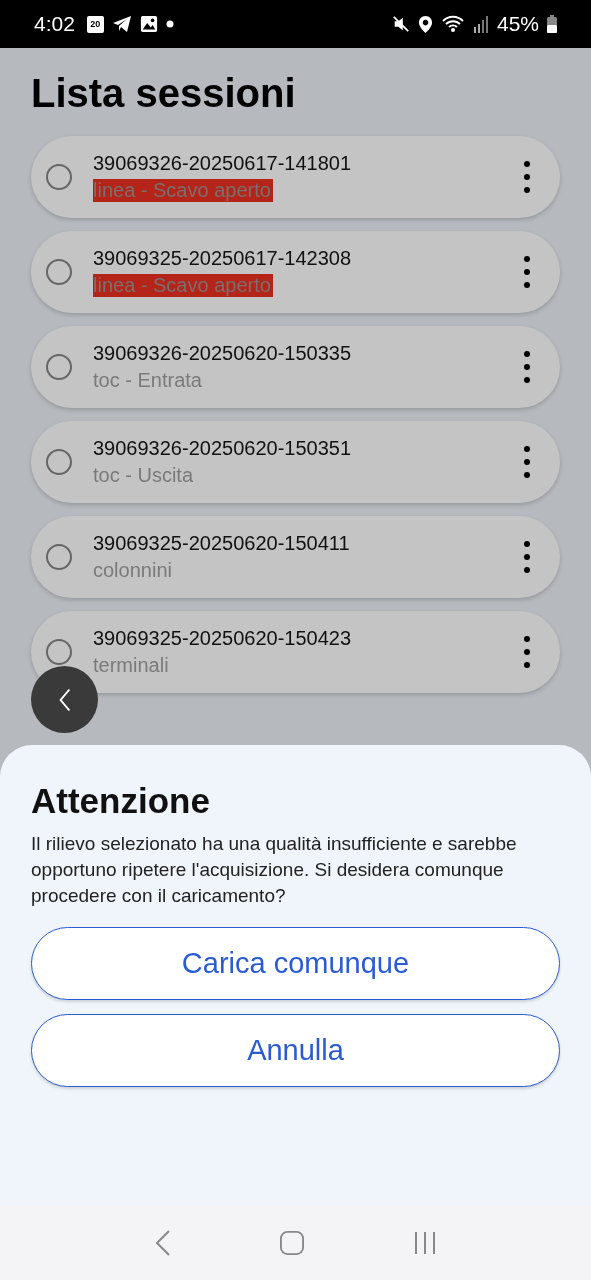 This screenshot has height=1280, width=591. Describe the element at coordinates (169, 24) in the screenshot. I see `dot-icon` at that location.